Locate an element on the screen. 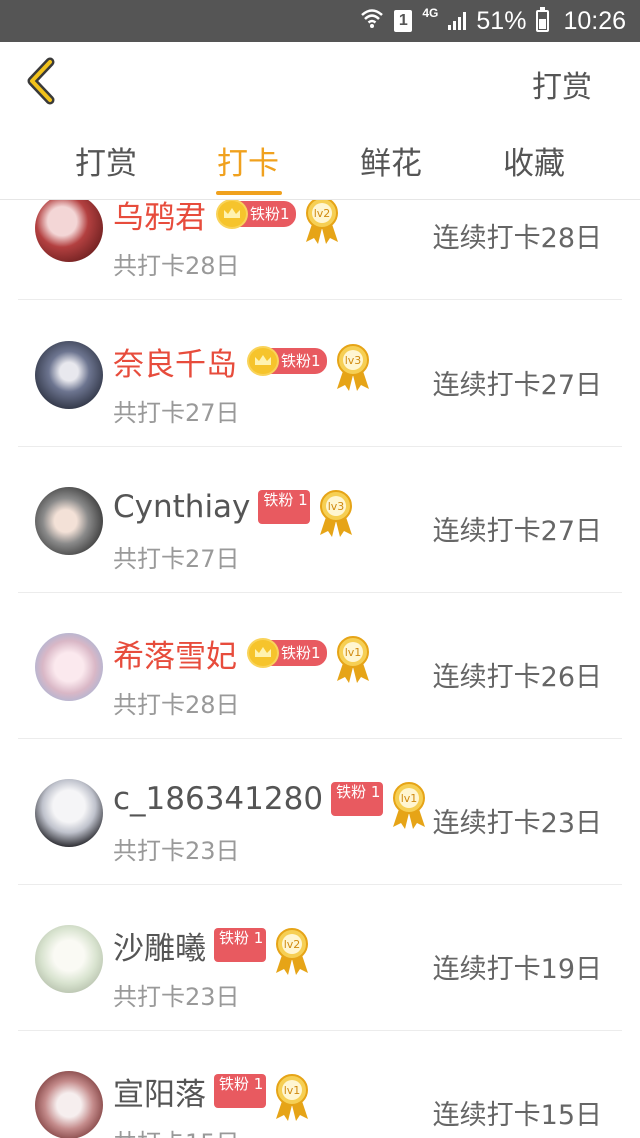  list-item: 奈良千岛 铁粉1 lv3 共打卡27日 连续打卡27日 is located at coordinates (320, 374).